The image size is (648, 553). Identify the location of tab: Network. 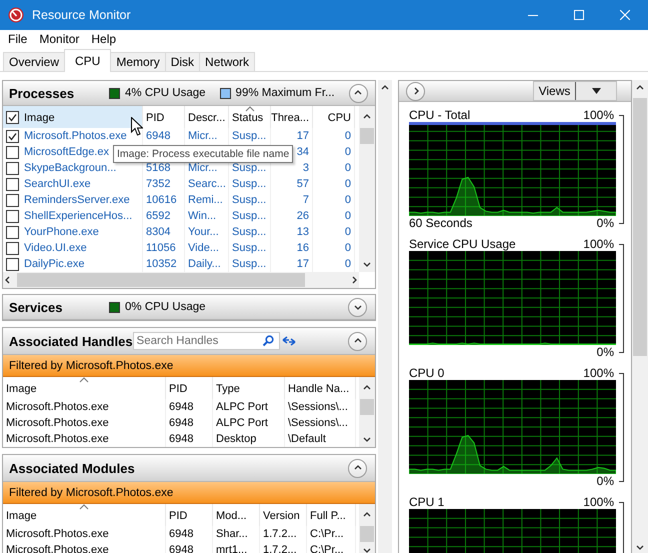
(227, 61).